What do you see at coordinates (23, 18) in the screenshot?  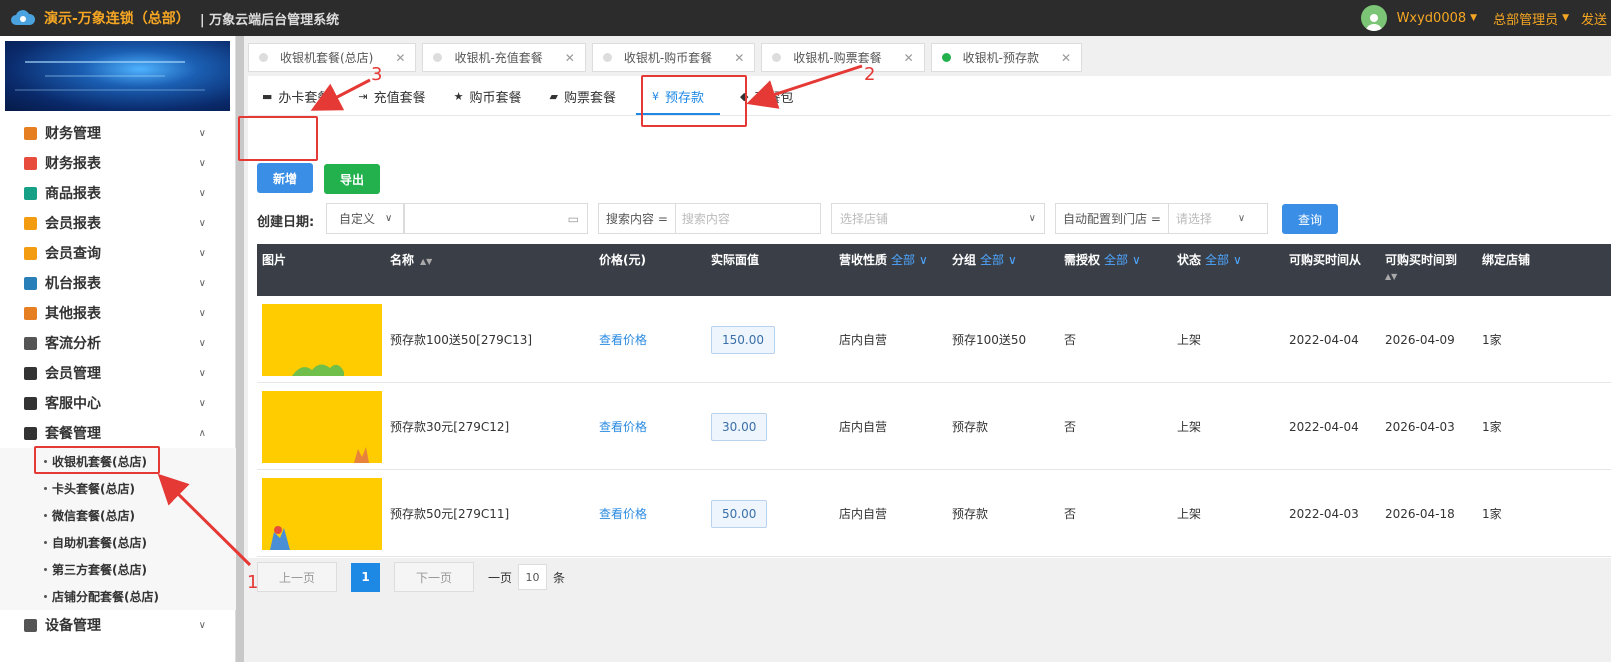 I see `cloud-logo-icon` at bounding box center [23, 18].